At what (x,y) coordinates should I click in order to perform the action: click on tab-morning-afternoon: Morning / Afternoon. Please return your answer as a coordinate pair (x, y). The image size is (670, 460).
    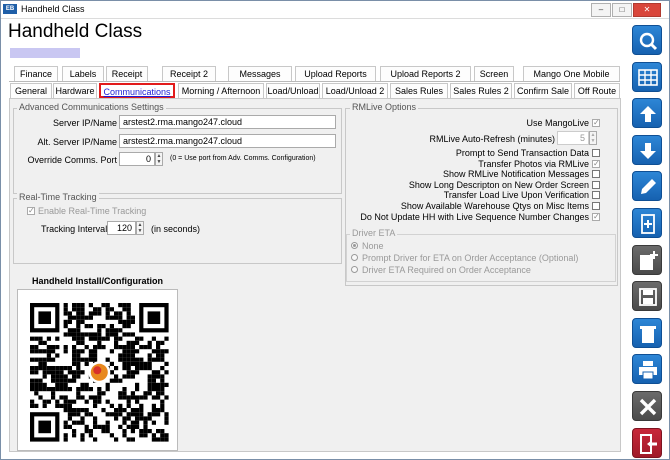
    Looking at the image, I should click on (221, 90).